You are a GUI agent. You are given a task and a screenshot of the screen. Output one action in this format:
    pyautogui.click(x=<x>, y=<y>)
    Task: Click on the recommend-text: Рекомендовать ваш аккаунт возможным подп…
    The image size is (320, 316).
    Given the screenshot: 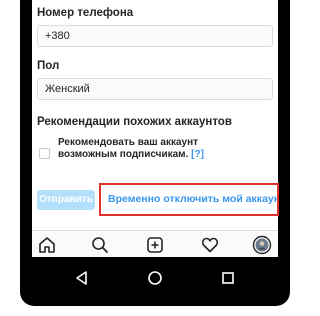 What is the action you would take?
    pyautogui.click(x=128, y=148)
    